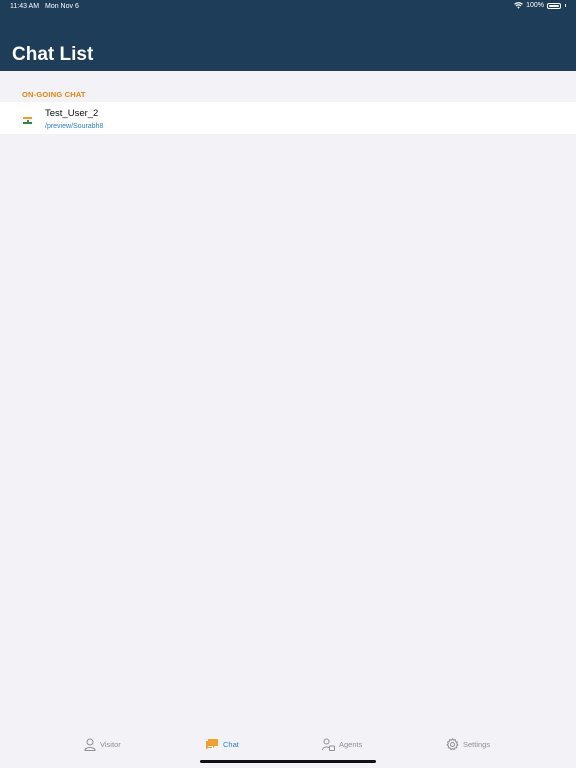 Image resolution: width=576 pixels, height=768 pixels. Describe the element at coordinates (53, 54) in the screenshot. I see `page-title: Chat List` at that location.